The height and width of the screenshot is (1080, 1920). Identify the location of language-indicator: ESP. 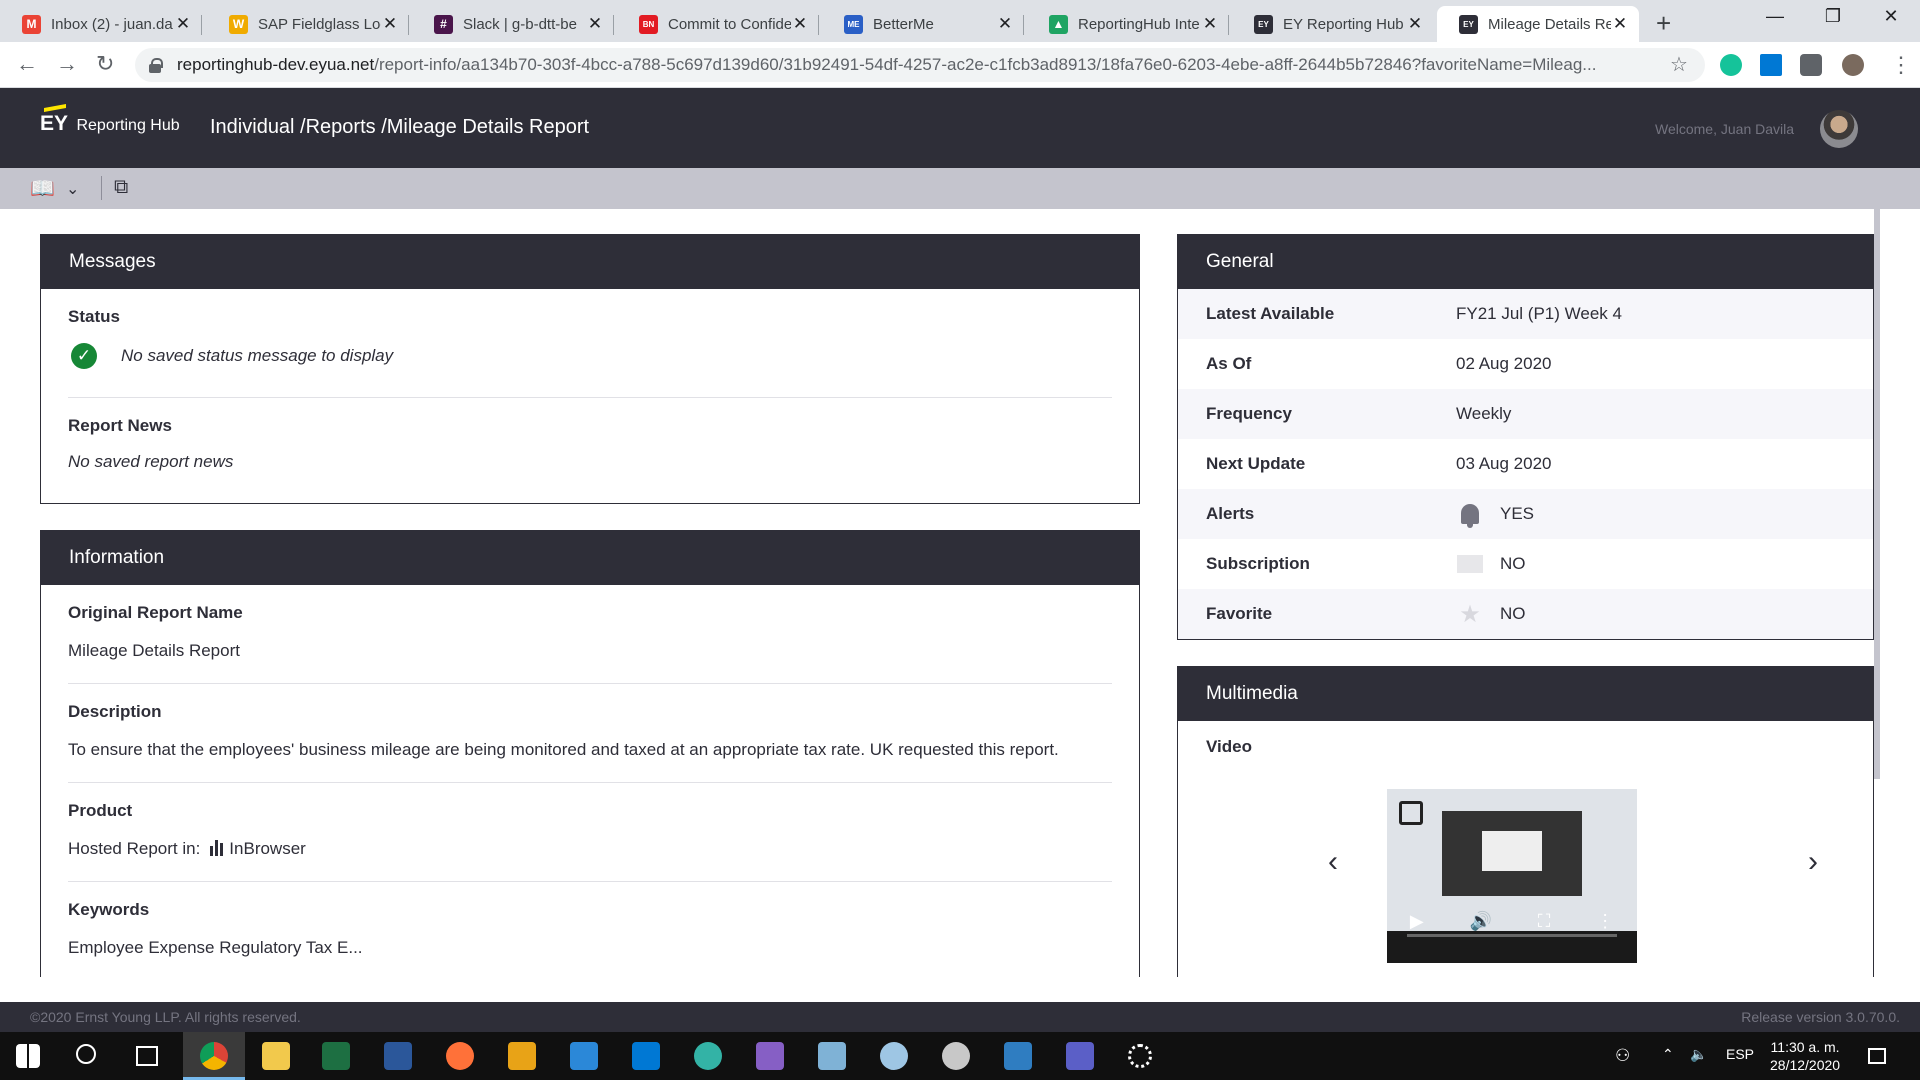
(1740, 1054).